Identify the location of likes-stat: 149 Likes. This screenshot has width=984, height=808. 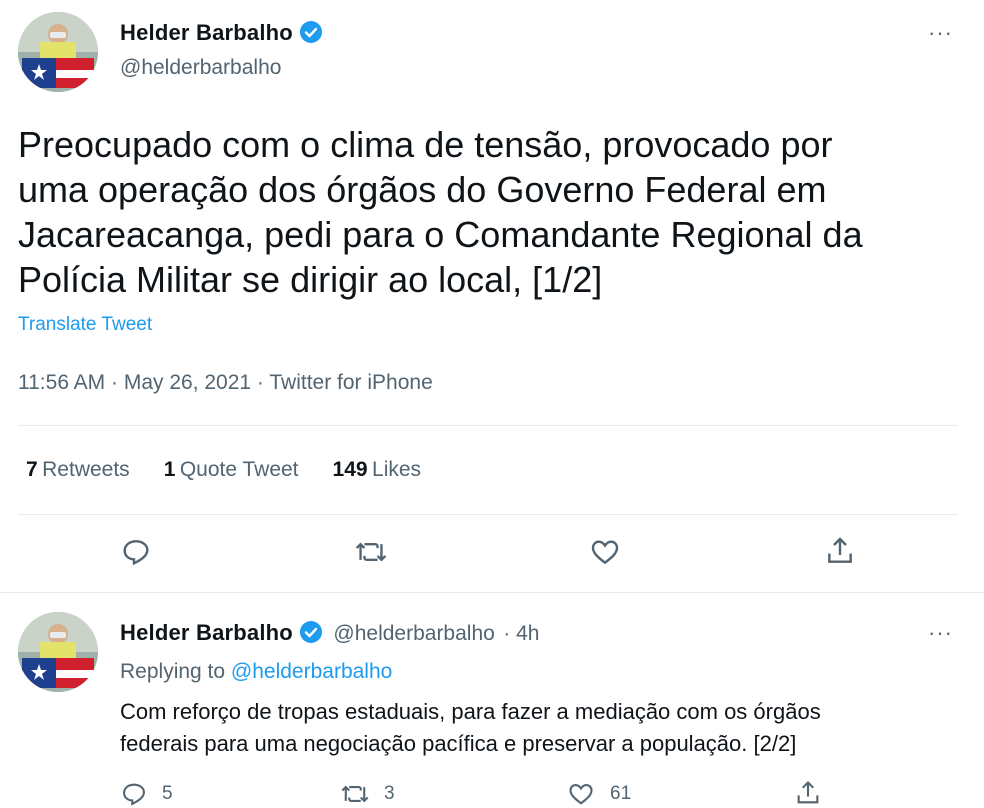
(377, 470).